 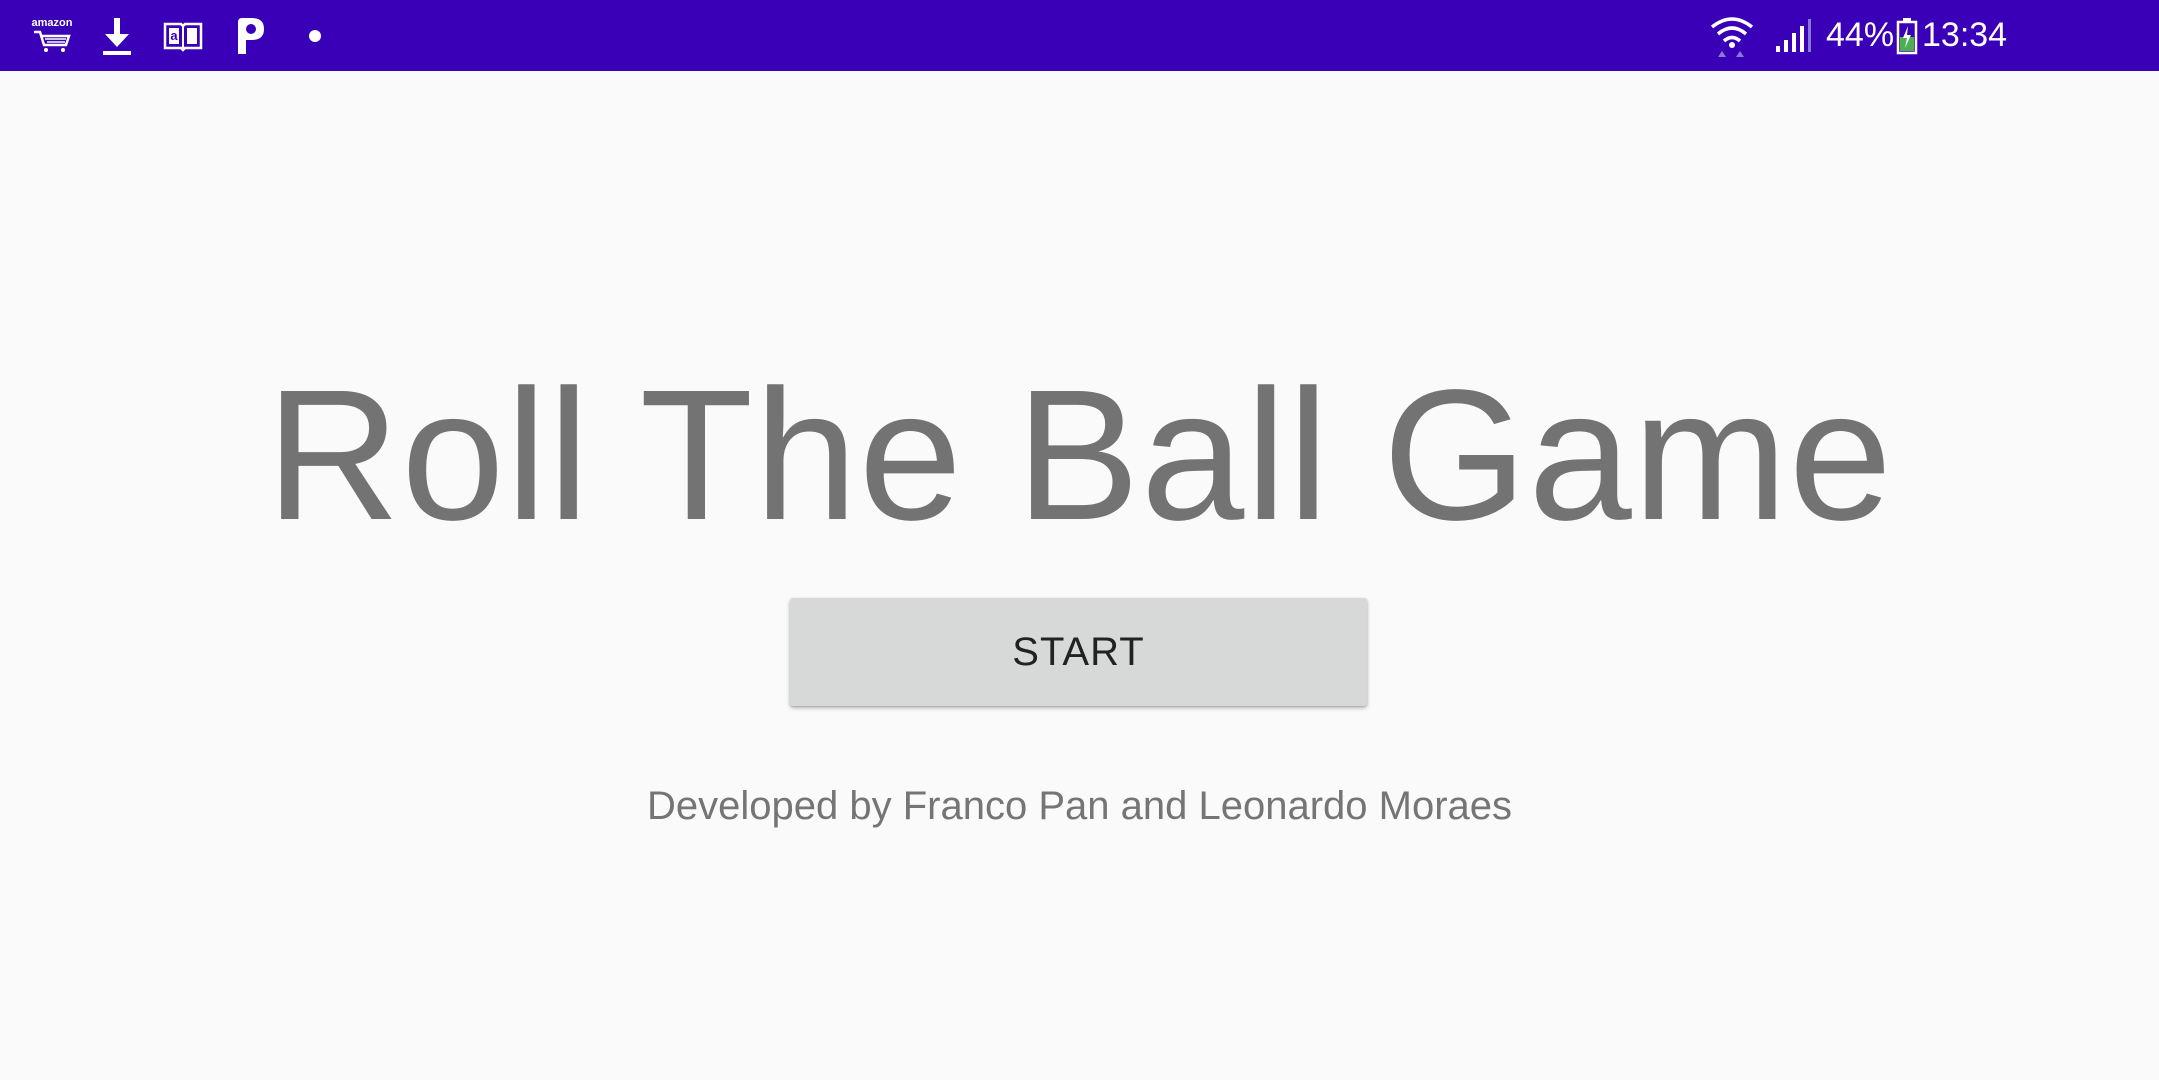 What do you see at coordinates (1860, 35) in the screenshot?
I see `battery-percent: 44%` at bounding box center [1860, 35].